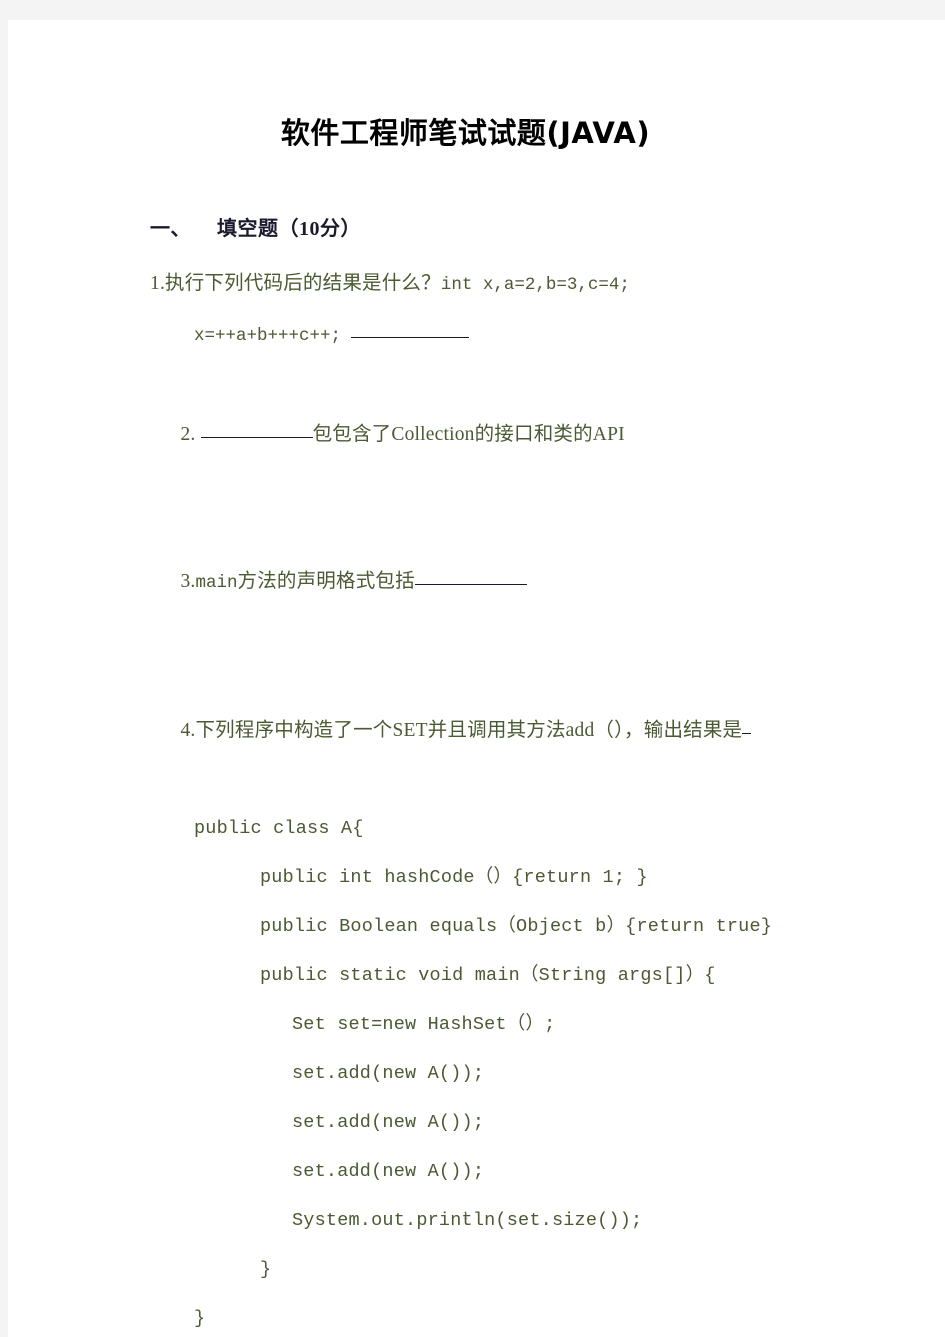 The image size is (945, 1337). Describe the element at coordinates (747, 733) in the screenshot. I see `question-4-answer-blank` at that location.